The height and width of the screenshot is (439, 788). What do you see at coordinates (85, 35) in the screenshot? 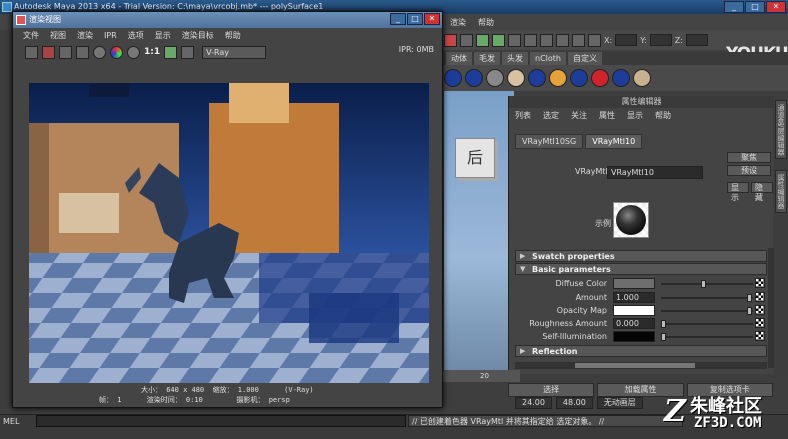
I see `rv-menu-render: 渲染` at bounding box center [85, 35].